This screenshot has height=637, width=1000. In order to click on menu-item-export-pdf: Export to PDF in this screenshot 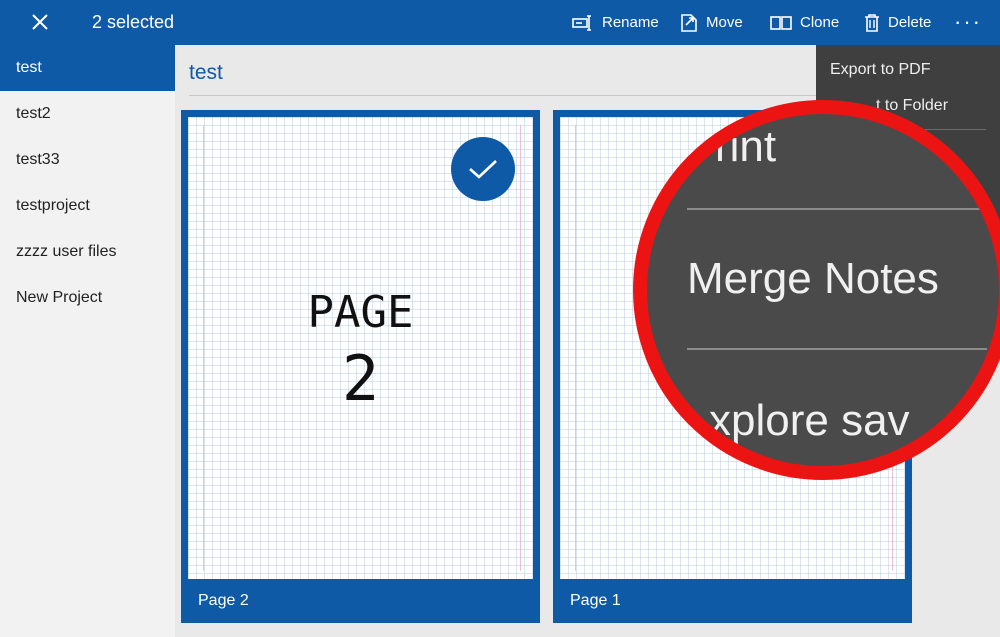, I will do `click(880, 70)`.